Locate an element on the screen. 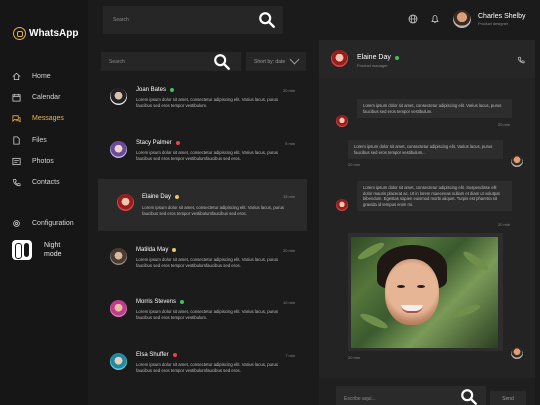 This screenshot has width=540, height=405. sidebar-item-files: Files is located at coordinates (29, 140).